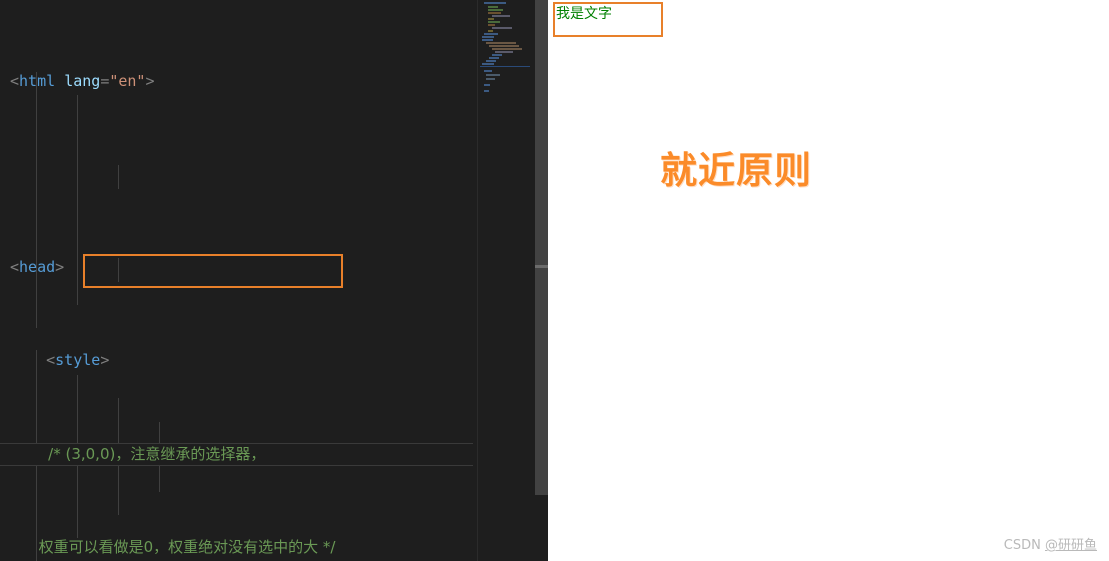 The height and width of the screenshot is (561, 1109). Describe the element at coordinates (157, 453) in the screenshot. I see `token-comment: /* (3,0,0)，注意继承的选择器，` at that location.